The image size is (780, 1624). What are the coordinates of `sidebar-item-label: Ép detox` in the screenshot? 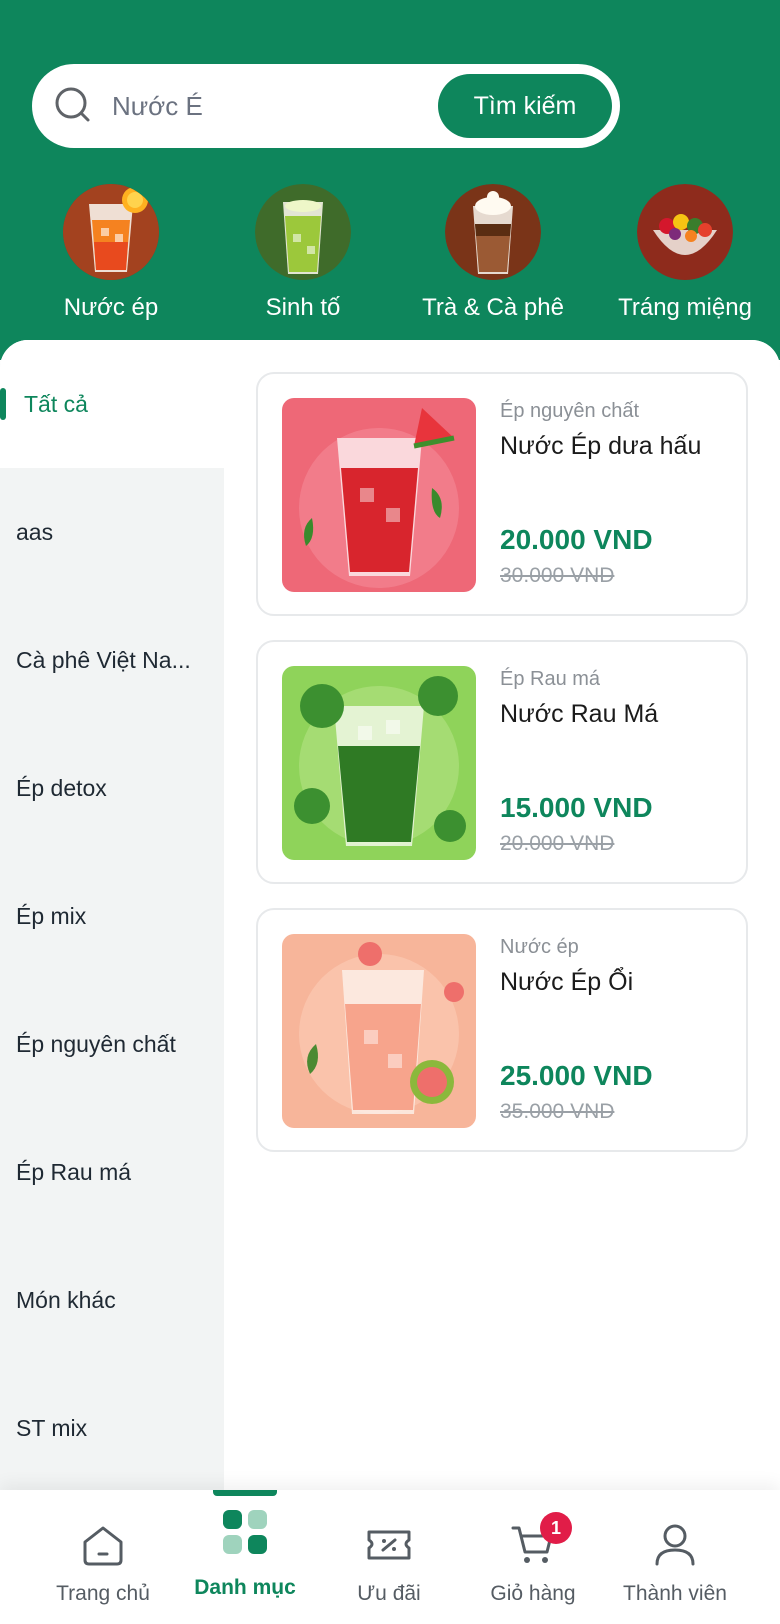 It's located at (61, 787).